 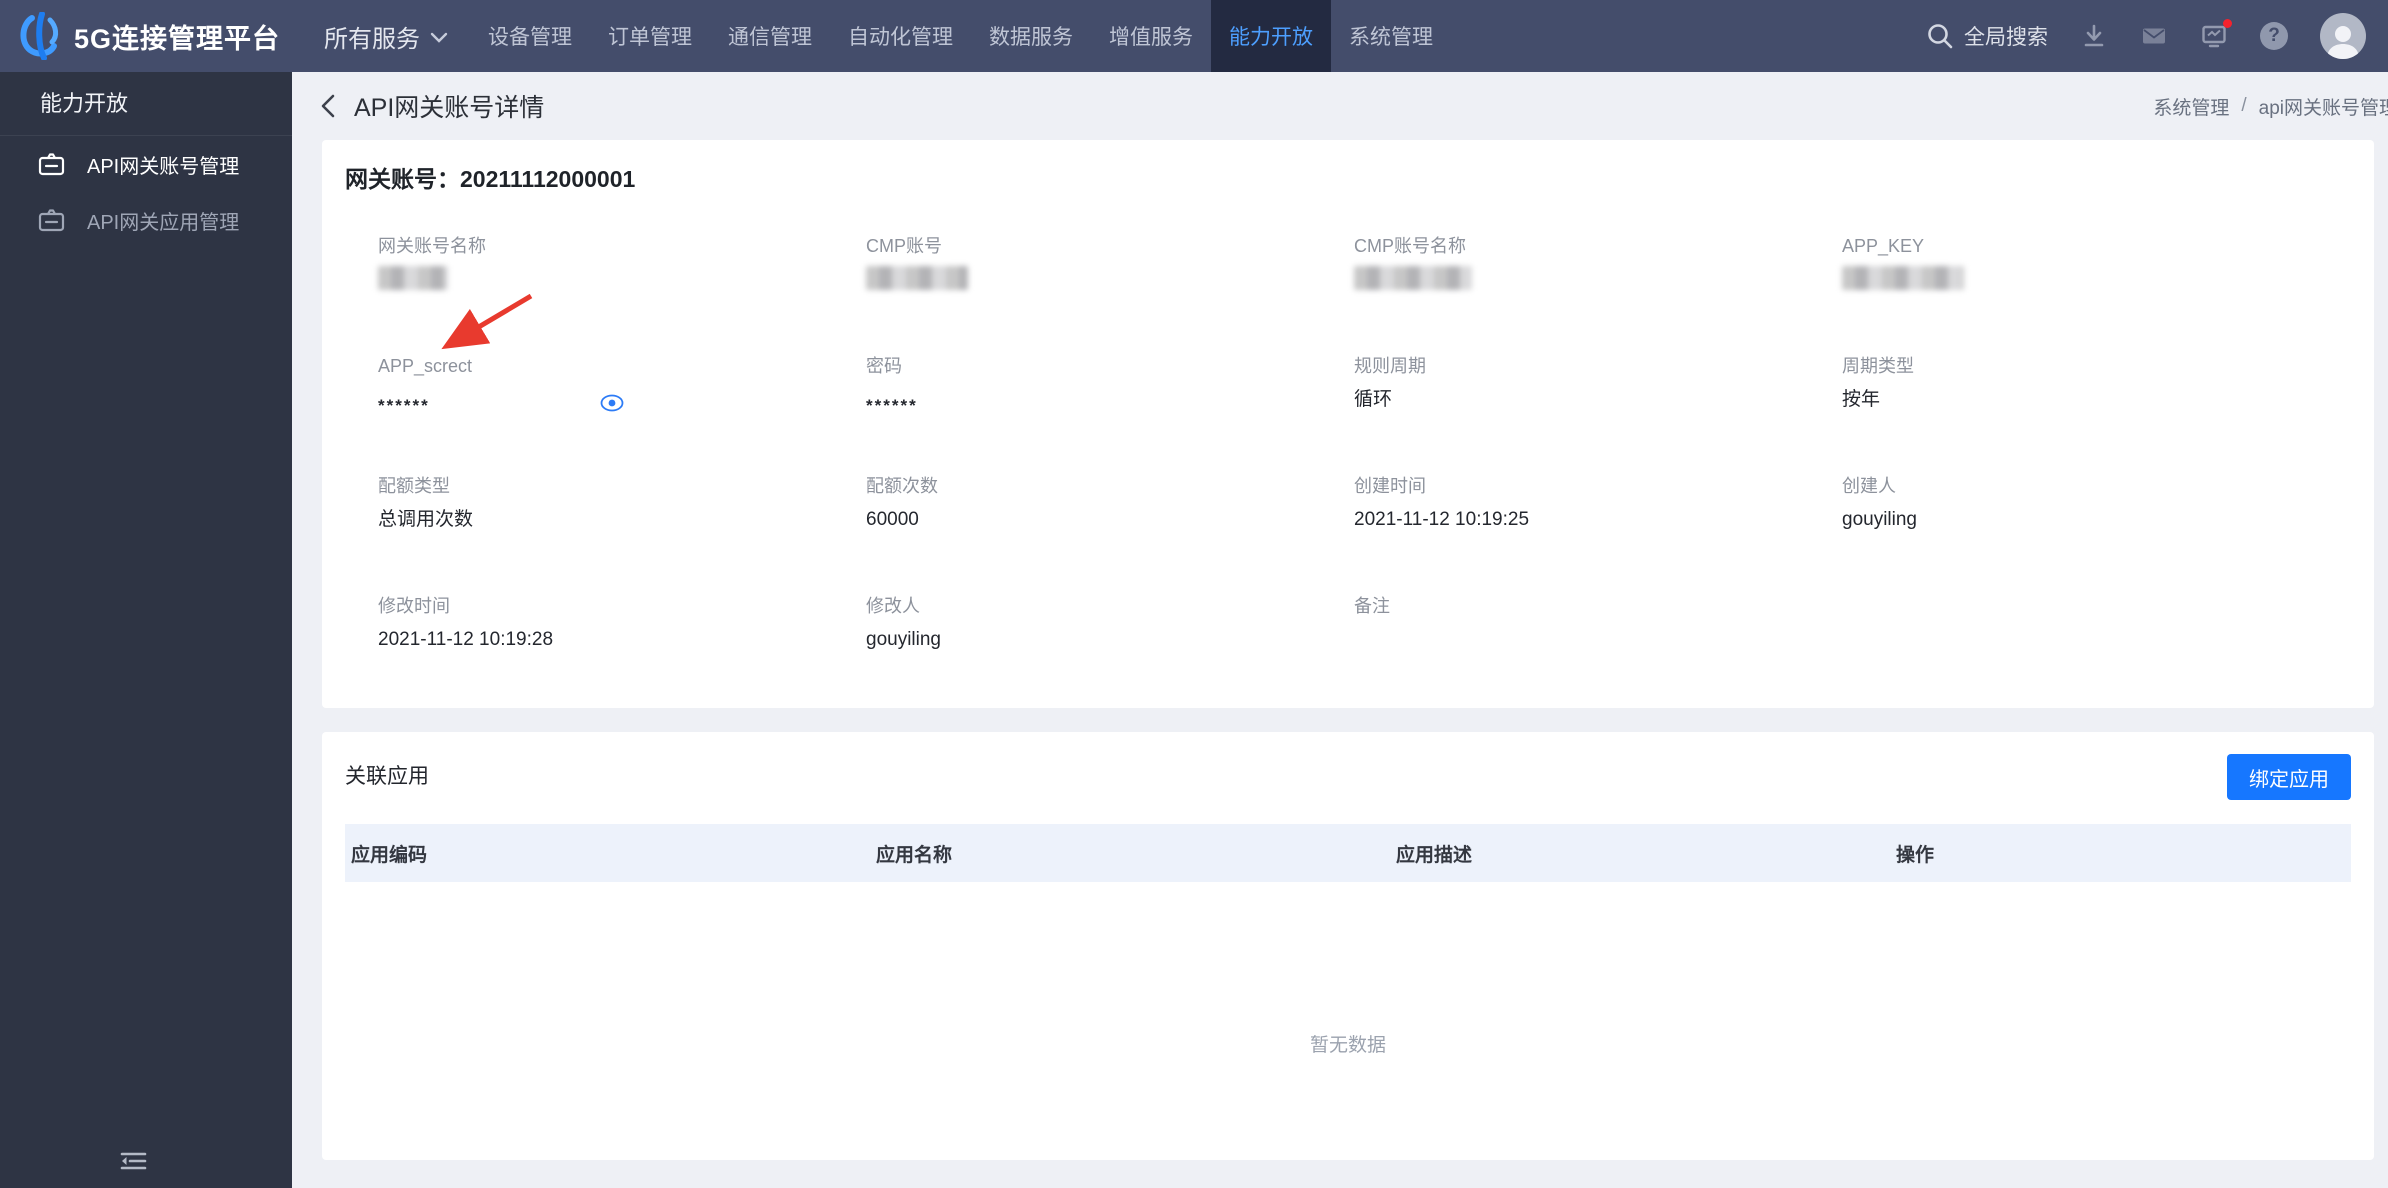 I want to click on user-avatar, so click(x=2343, y=36).